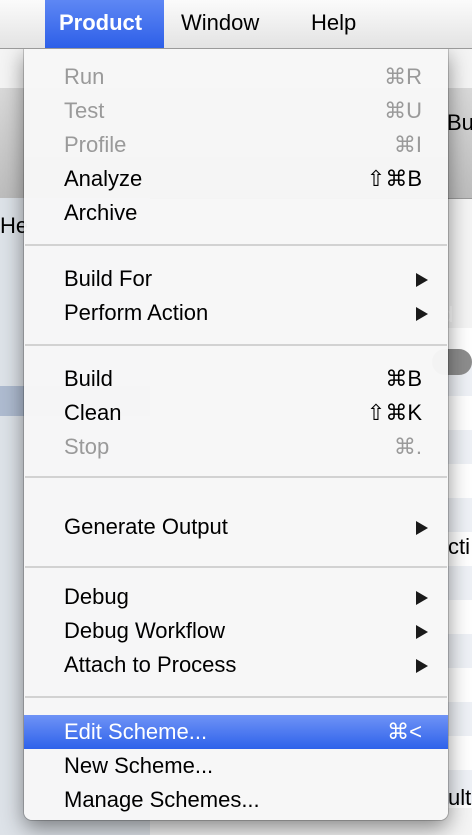  Describe the element at coordinates (96, 596) in the screenshot. I see `menu-item-label: Debug` at that location.